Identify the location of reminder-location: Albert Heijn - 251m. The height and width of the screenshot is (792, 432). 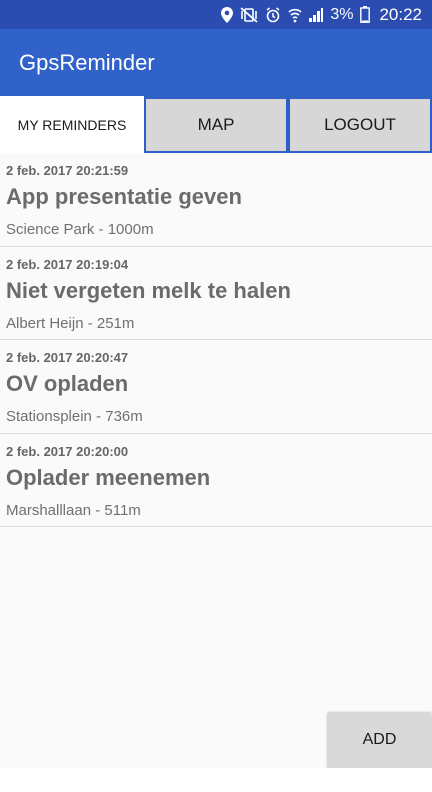
(70, 323).